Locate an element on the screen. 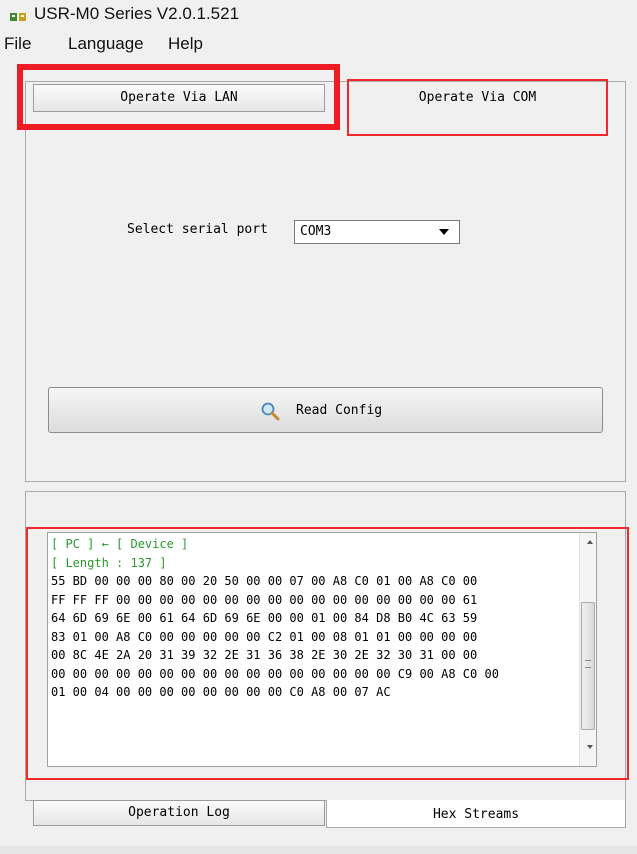 The image size is (637, 854). tab-operation-log: Operation Log is located at coordinates (179, 813).